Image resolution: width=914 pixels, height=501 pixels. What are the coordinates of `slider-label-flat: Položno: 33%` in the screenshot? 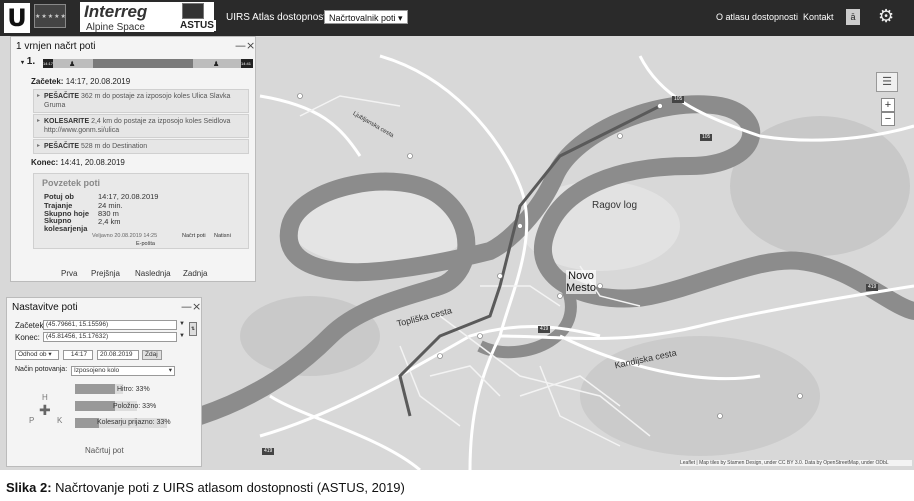 It's located at (135, 406).